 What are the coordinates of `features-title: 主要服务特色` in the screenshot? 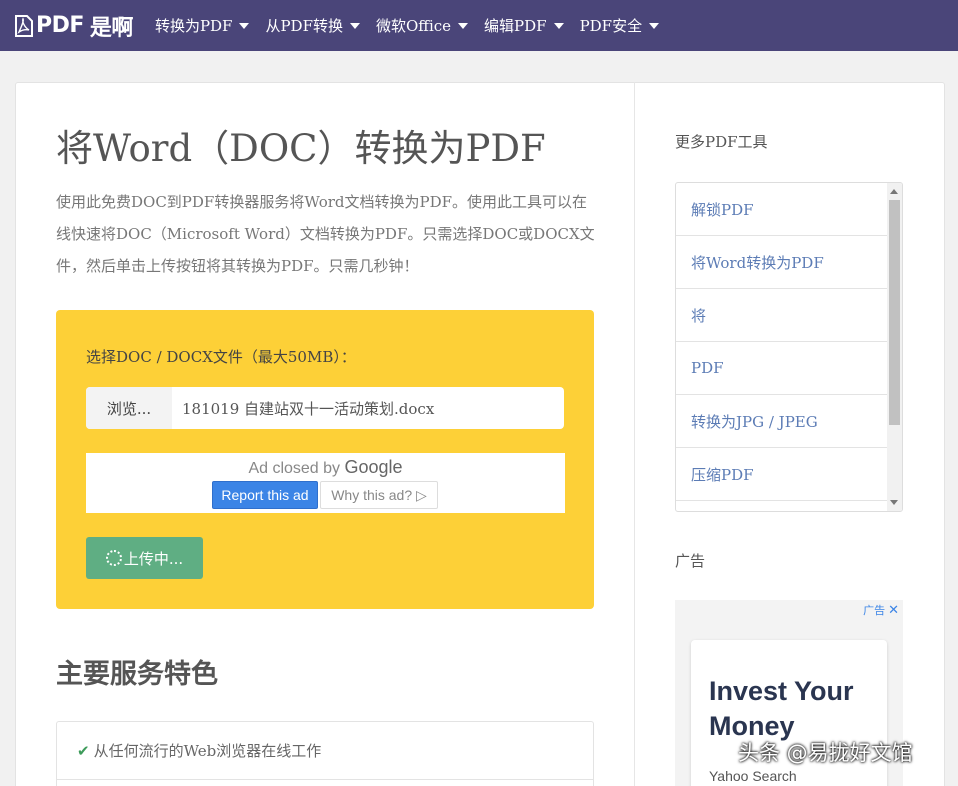 It's located at (137, 674).